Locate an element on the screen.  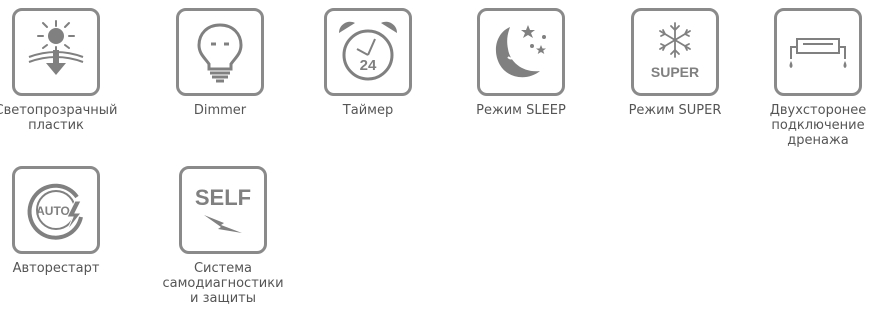
feature-label: Авторестарт is located at coordinates (56, 268).